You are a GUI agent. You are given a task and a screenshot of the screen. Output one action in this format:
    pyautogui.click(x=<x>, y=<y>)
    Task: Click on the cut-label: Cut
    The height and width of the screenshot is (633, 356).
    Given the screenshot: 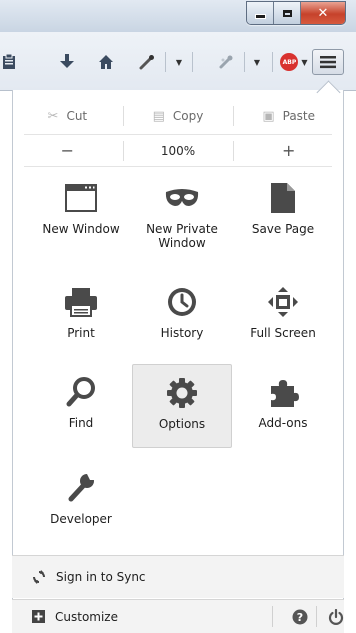 What is the action you would take?
    pyautogui.click(x=77, y=116)
    